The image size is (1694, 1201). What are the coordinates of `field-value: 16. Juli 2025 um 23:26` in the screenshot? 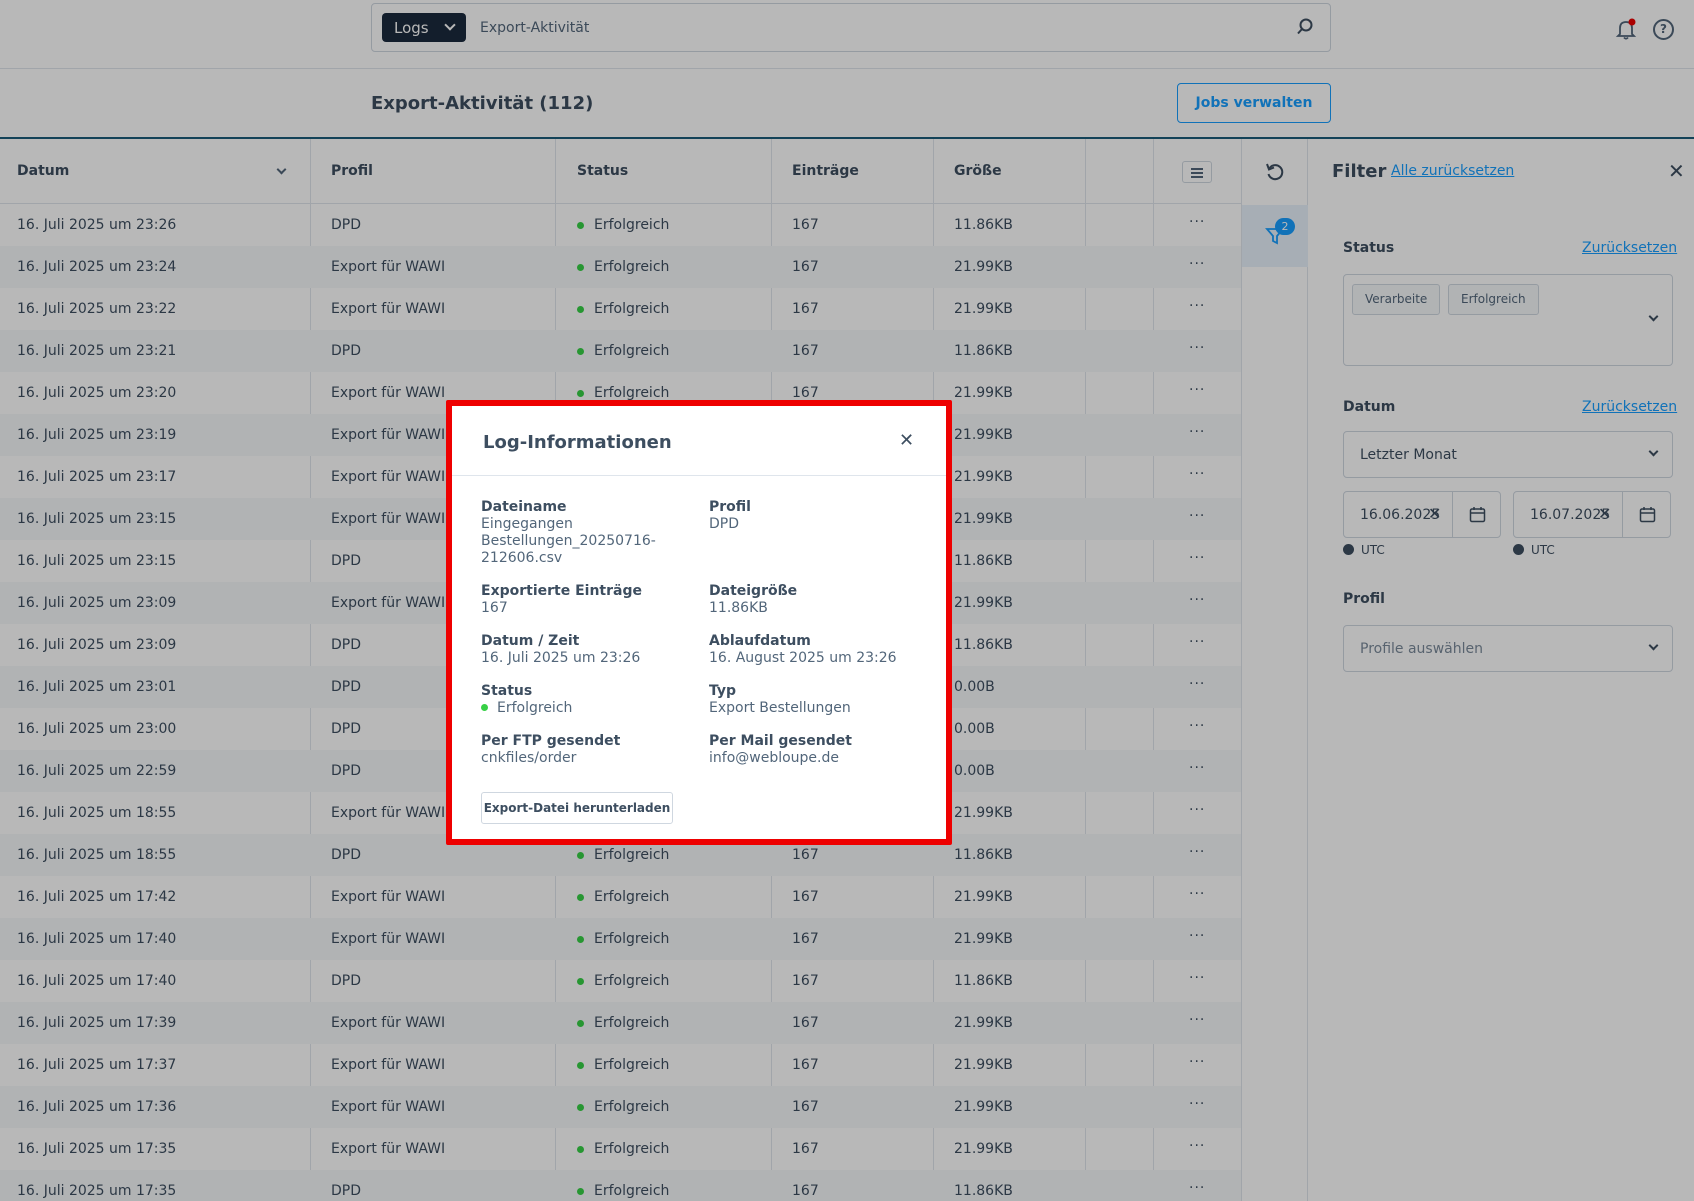 It's located at (561, 658).